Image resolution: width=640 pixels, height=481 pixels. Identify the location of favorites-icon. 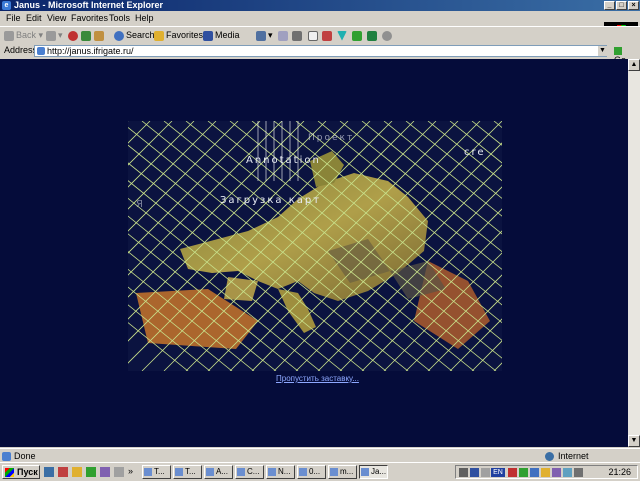
(159, 35).